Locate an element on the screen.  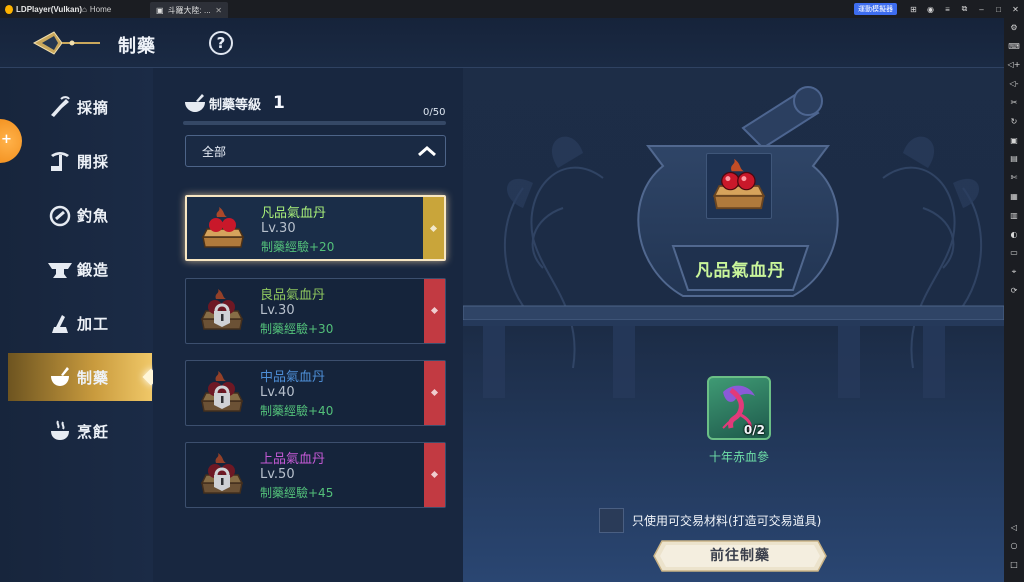
user-icon: ◉ is located at coordinates (930, 9).